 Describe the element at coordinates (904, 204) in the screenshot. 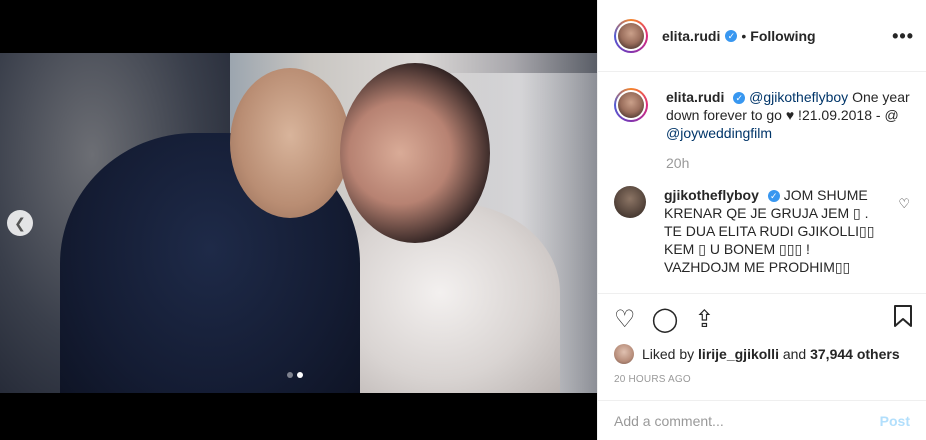

I see `comment-like-heart-icon: ♡` at that location.